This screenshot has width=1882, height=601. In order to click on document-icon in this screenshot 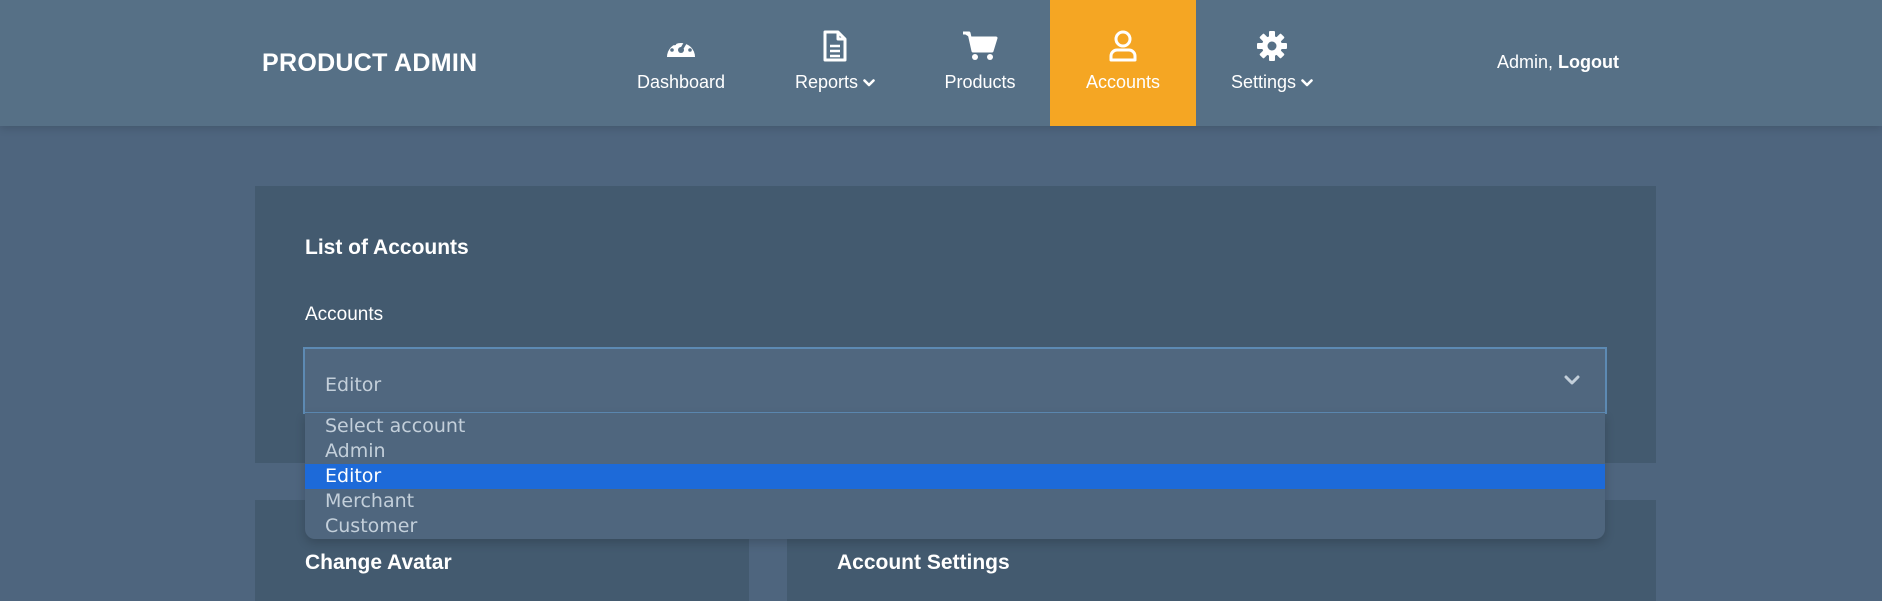, I will do `click(835, 46)`.